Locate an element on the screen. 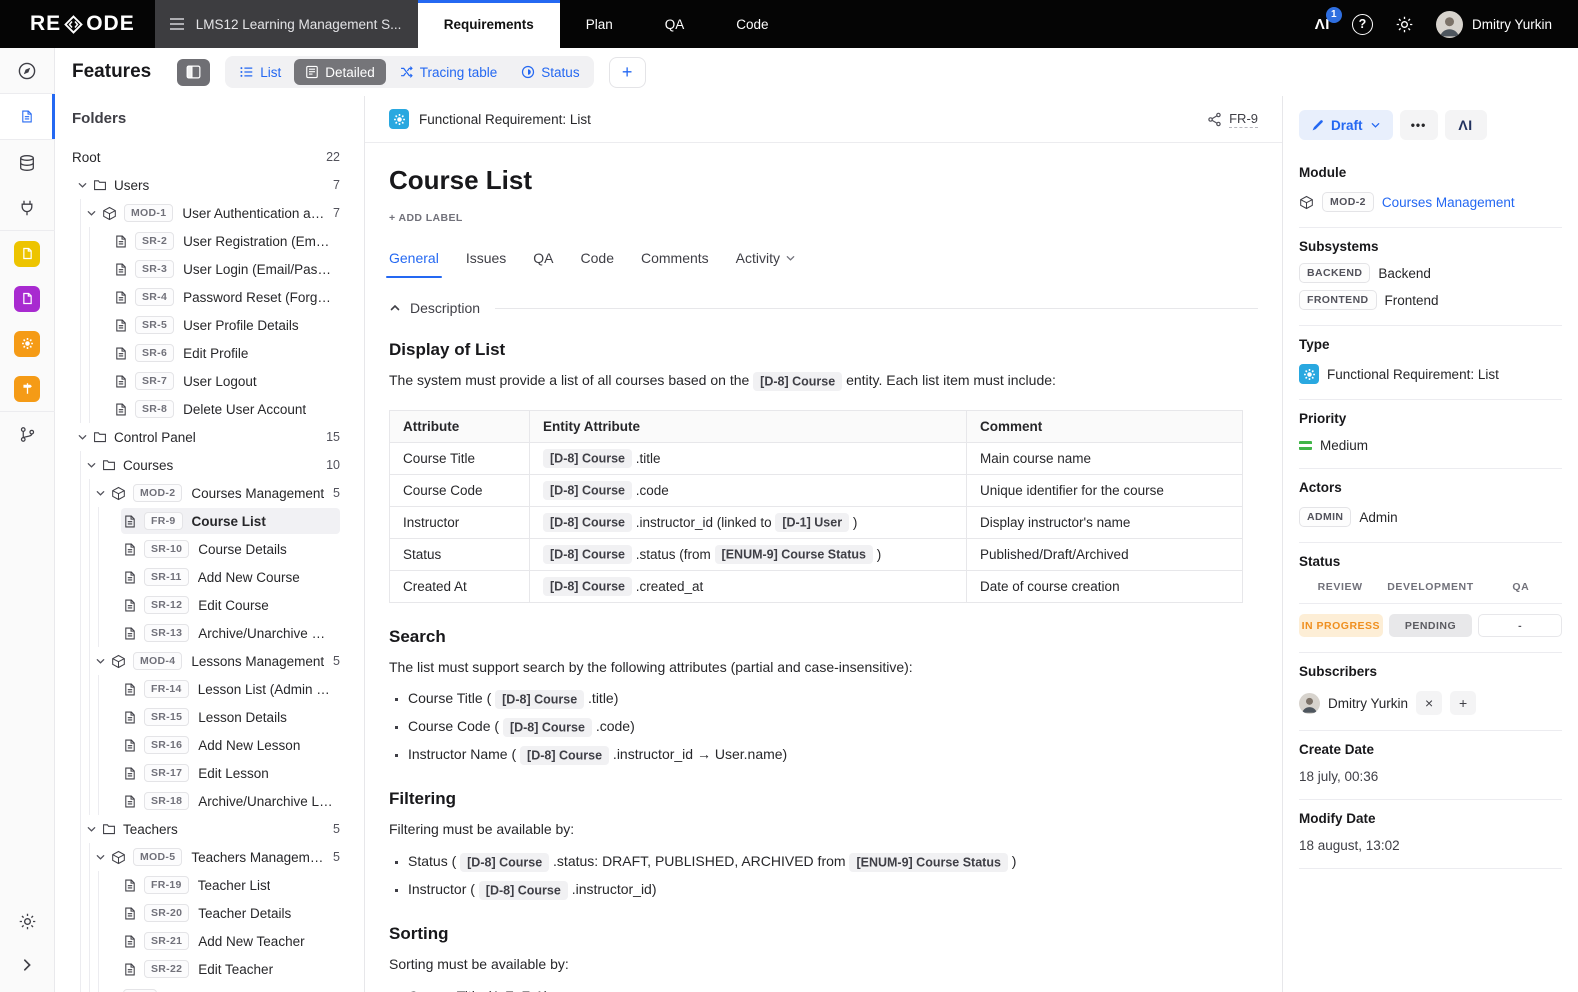  tab-comments: Comments is located at coordinates (675, 259).